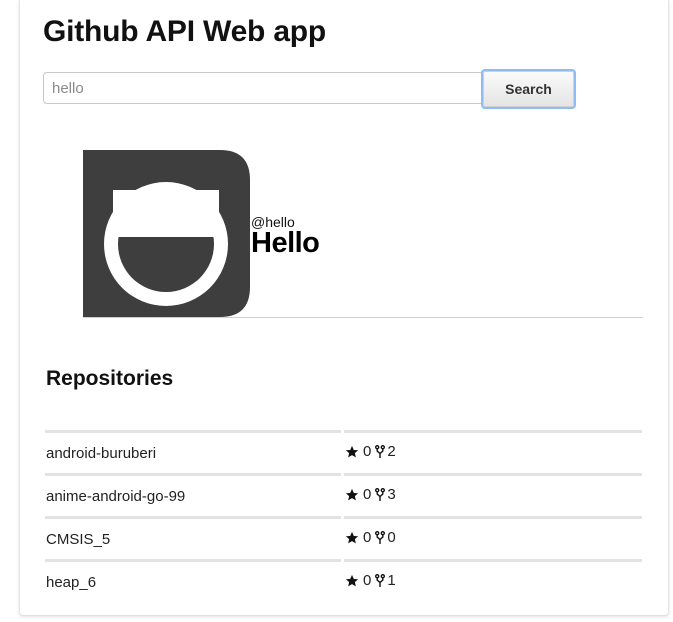 This screenshot has width=673, height=622. I want to click on repo-stats: 0 1, so click(370, 580).